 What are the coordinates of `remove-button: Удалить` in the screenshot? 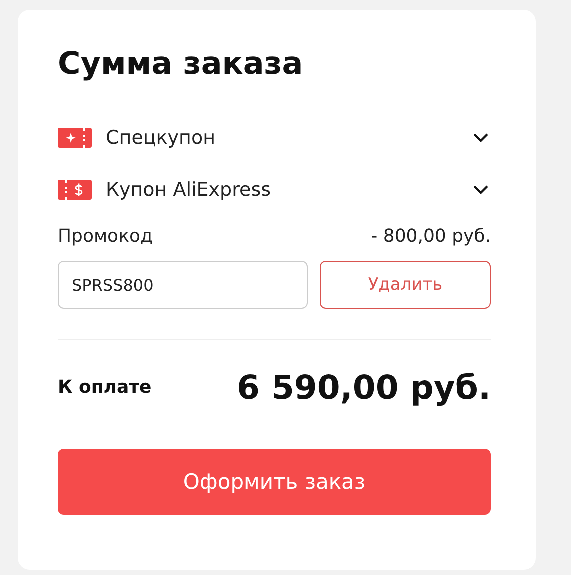 It's located at (405, 285).